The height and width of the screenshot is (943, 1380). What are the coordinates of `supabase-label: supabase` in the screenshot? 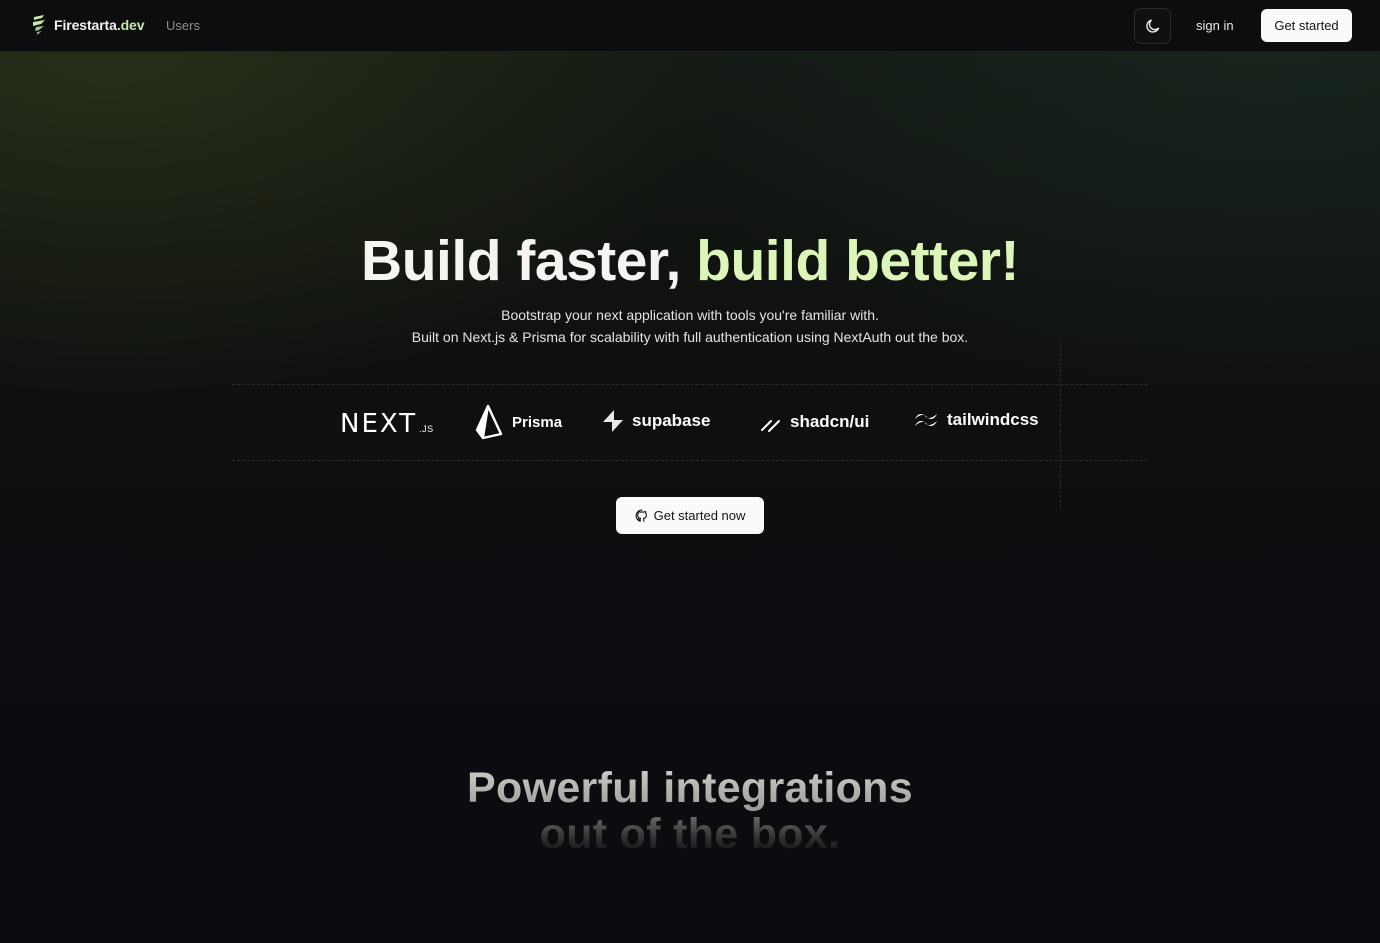 It's located at (671, 420).